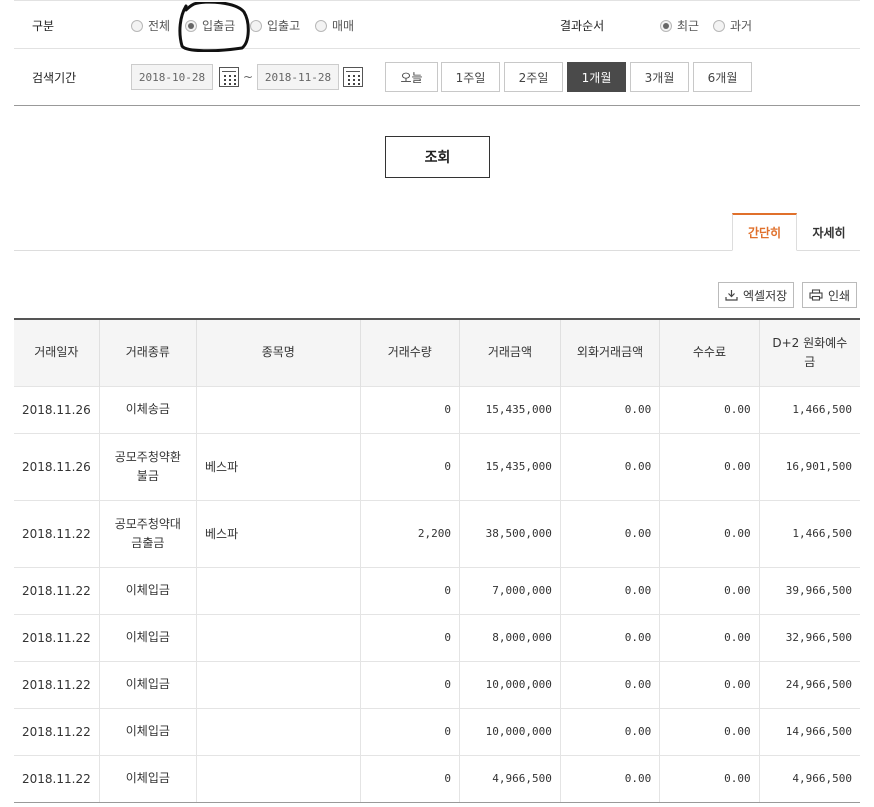 This screenshot has width=874, height=807. I want to click on column-header-fee: 수수료, so click(709, 352).